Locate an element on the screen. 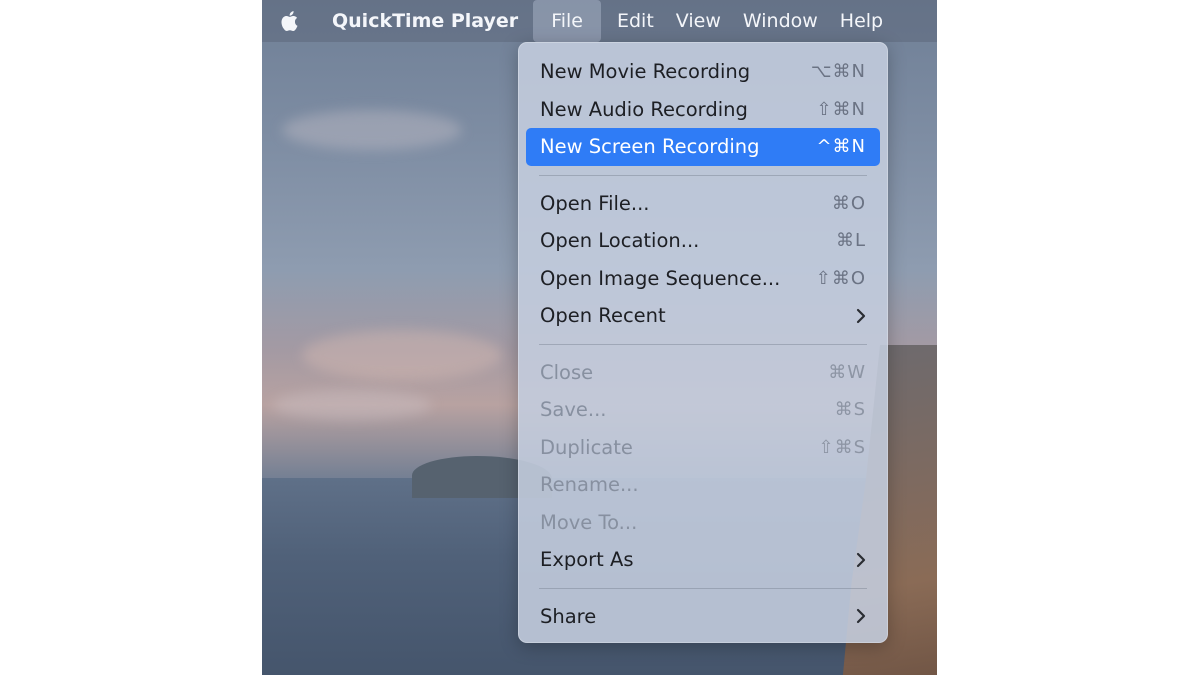 The height and width of the screenshot is (675, 1200). menu-item-new-audio-recording: New Audio Recording ⇧⌘N is located at coordinates (703, 110).